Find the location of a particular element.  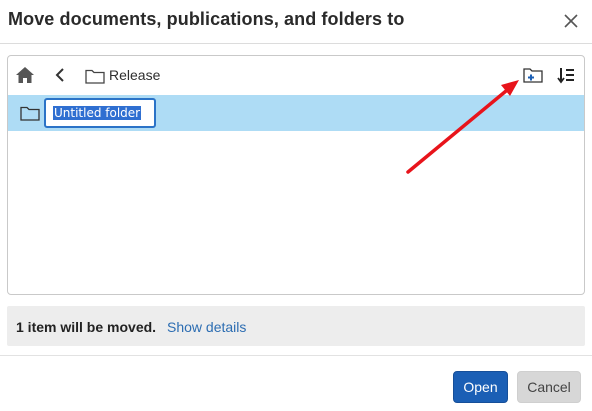

header-divider is located at coordinates (296, 43).